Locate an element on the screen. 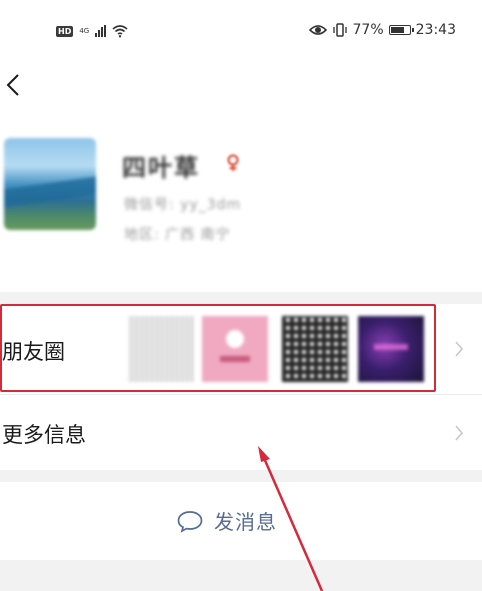  wifi-icon is located at coordinates (120, 31).